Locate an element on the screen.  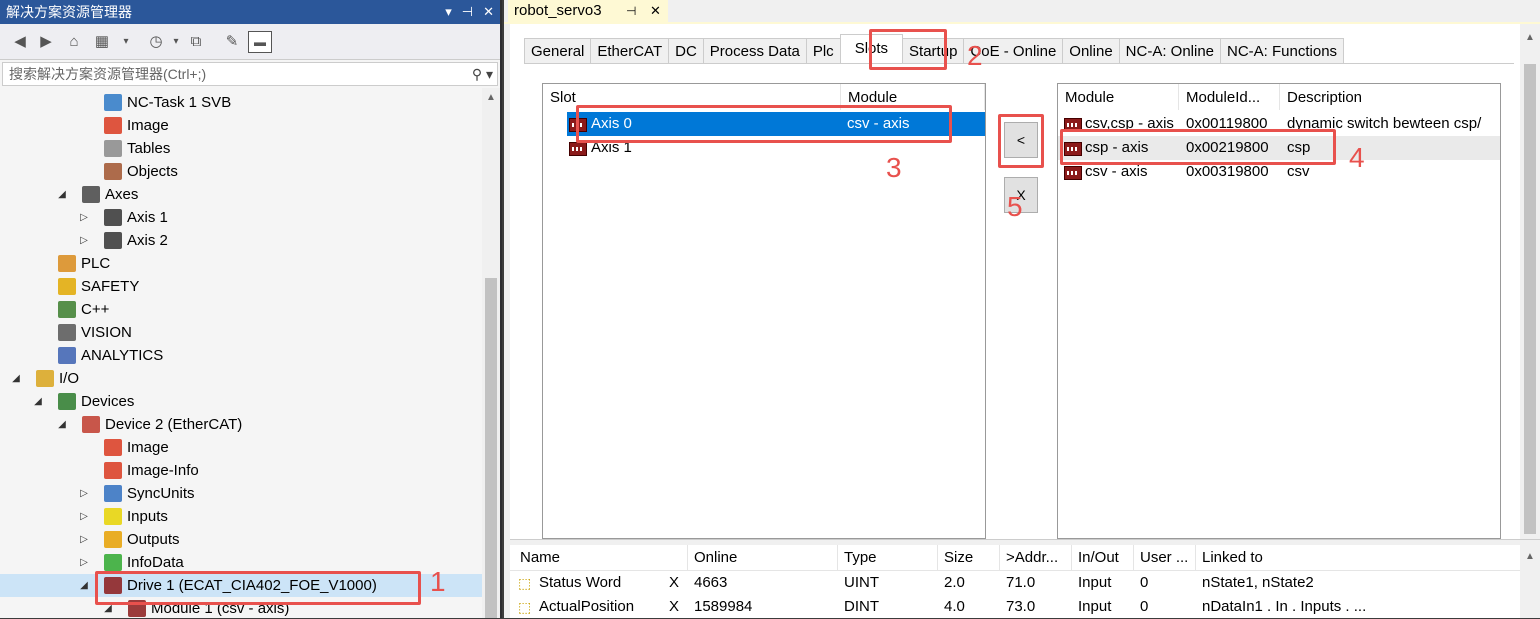
tree-node: Tables is located at coordinates (241, 148).